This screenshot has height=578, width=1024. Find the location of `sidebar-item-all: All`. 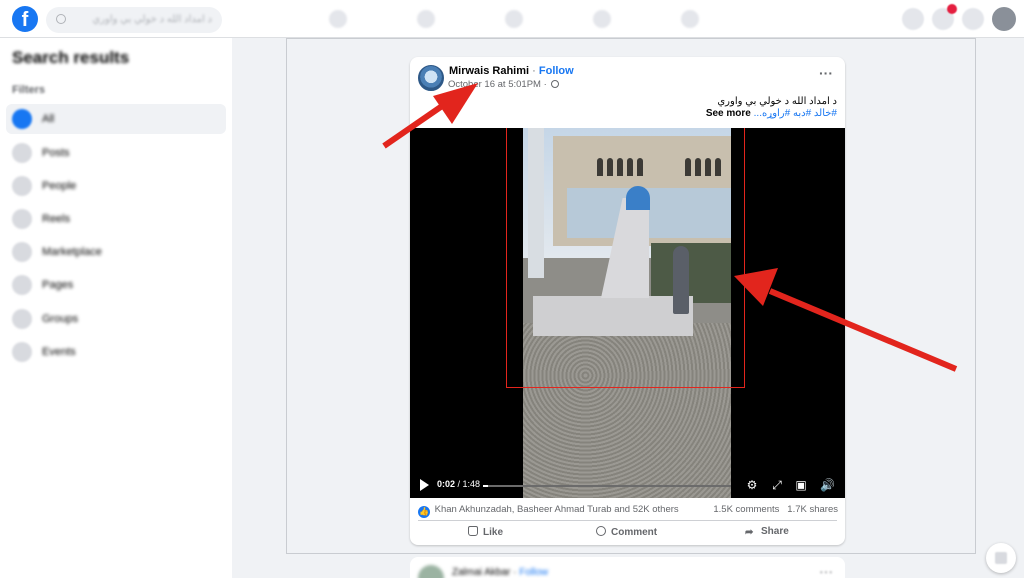

sidebar-item-all: All is located at coordinates (116, 119).